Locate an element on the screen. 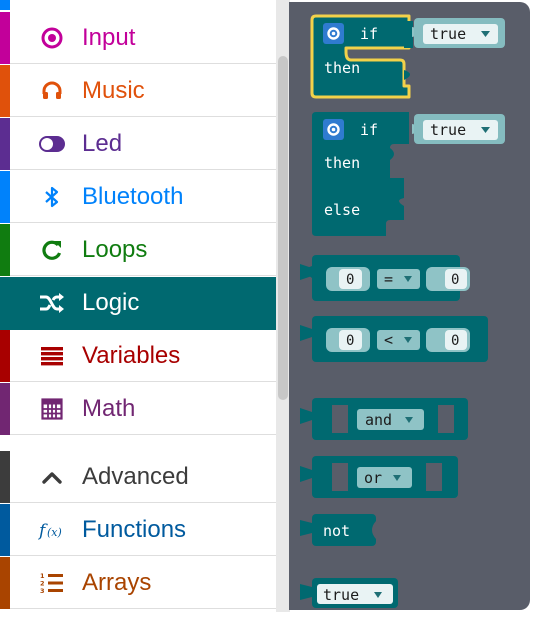  operator-value: = is located at coordinates (388, 279).